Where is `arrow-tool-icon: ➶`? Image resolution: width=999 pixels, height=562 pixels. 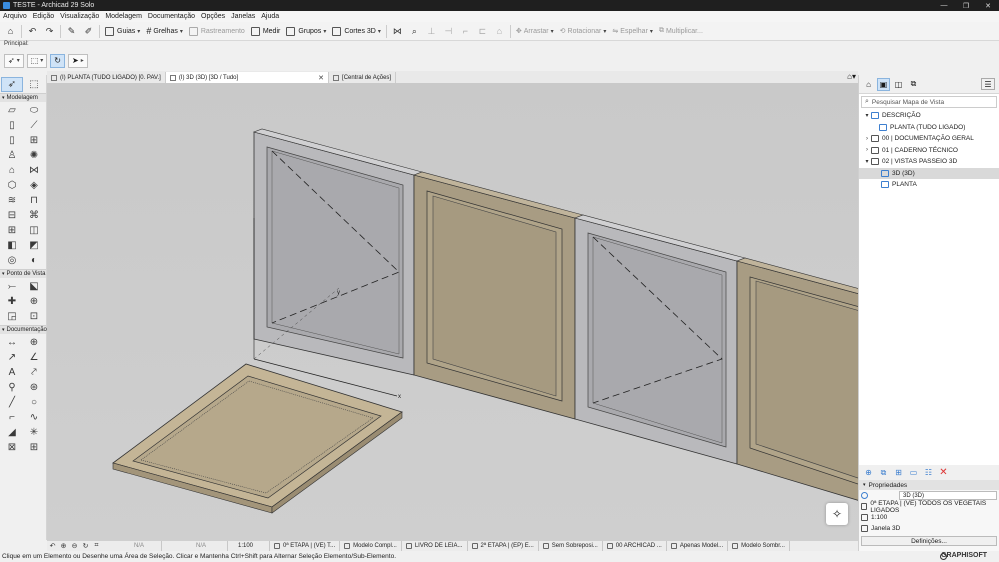
arrow-tool-icon: ➶ is located at coordinates (12, 84).